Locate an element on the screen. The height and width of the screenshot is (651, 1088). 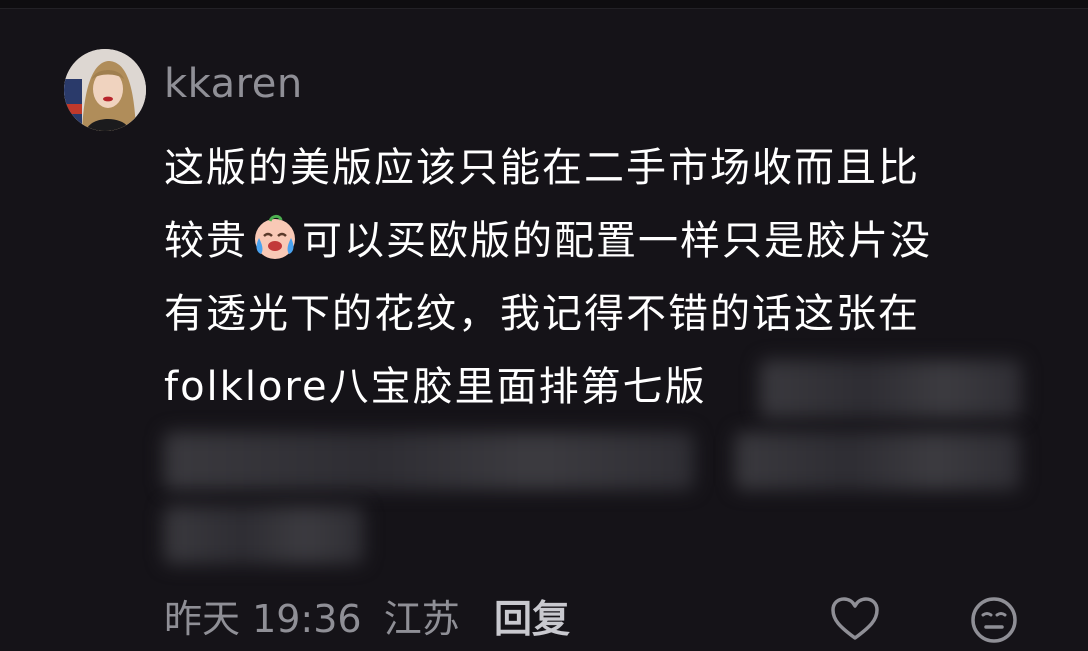
comment-location: 江苏 is located at coordinates (421, 619).